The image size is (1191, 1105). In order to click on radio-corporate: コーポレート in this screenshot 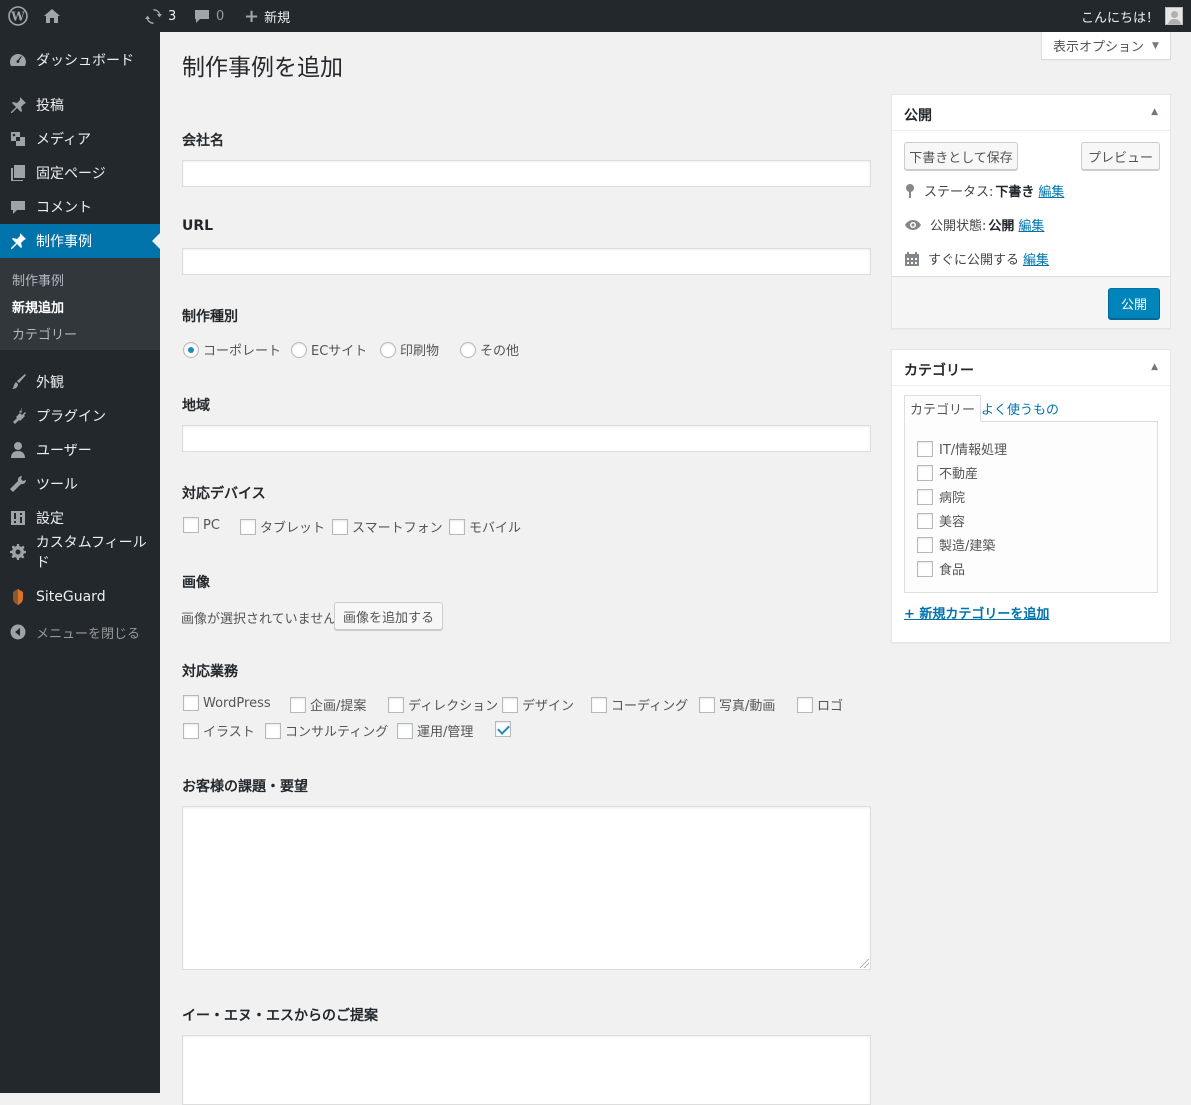, I will do `click(232, 349)`.